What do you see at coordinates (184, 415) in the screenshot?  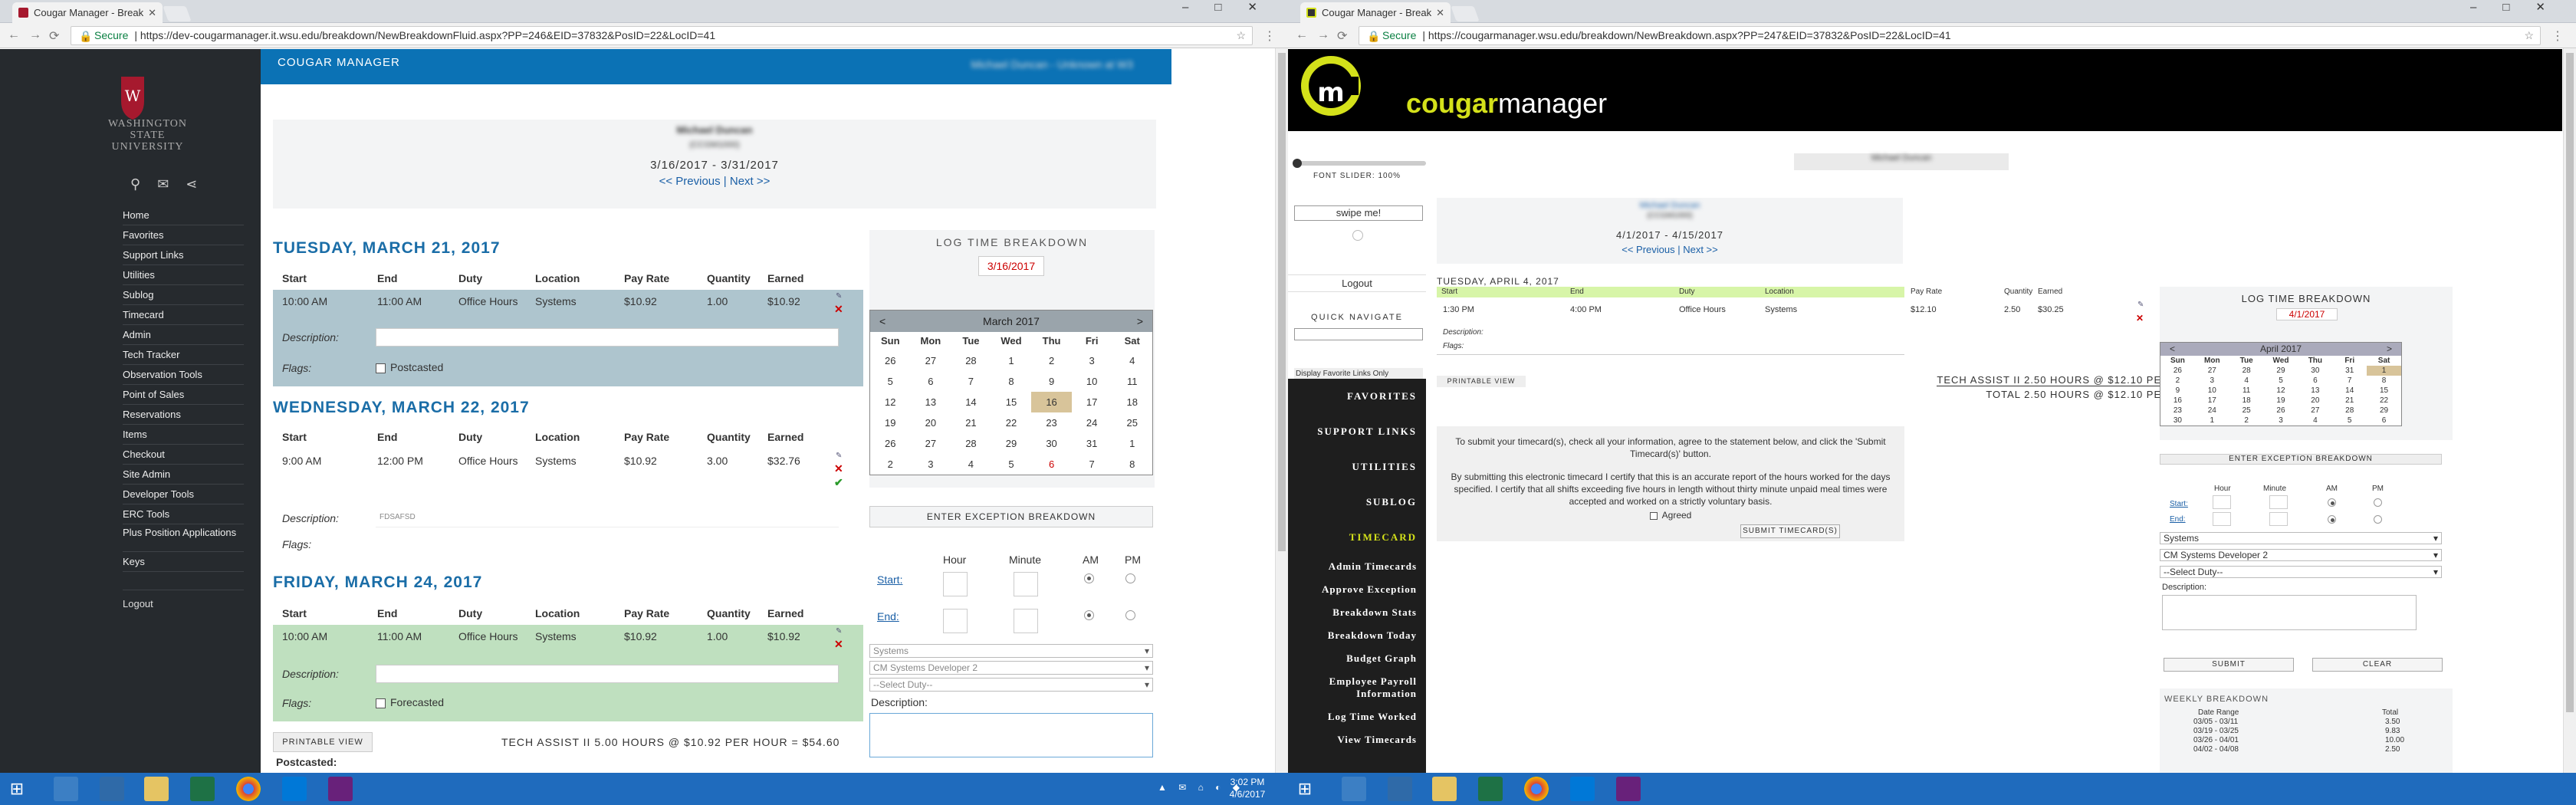 I see `sidebar-item-reservations: Reservations` at bounding box center [184, 415].